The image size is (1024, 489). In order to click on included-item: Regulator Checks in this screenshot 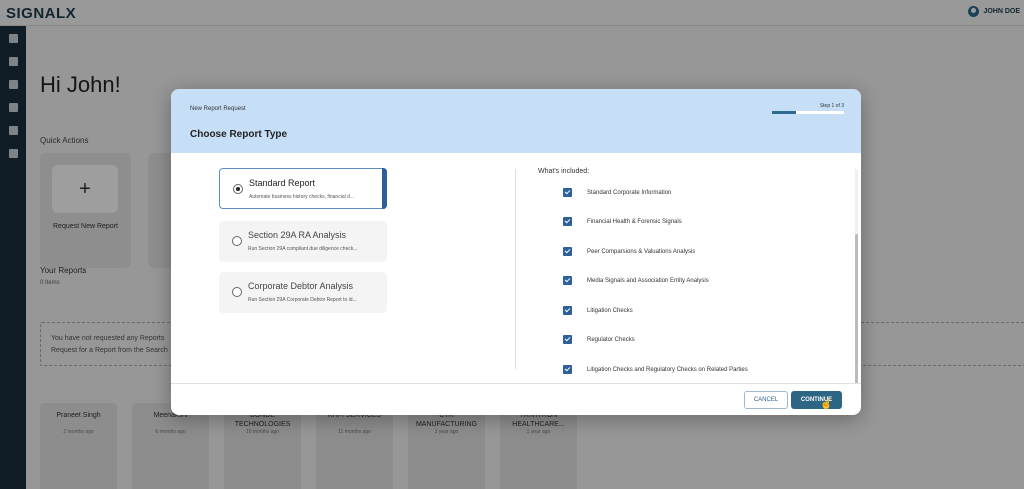, I will do `click(599, 339)`.